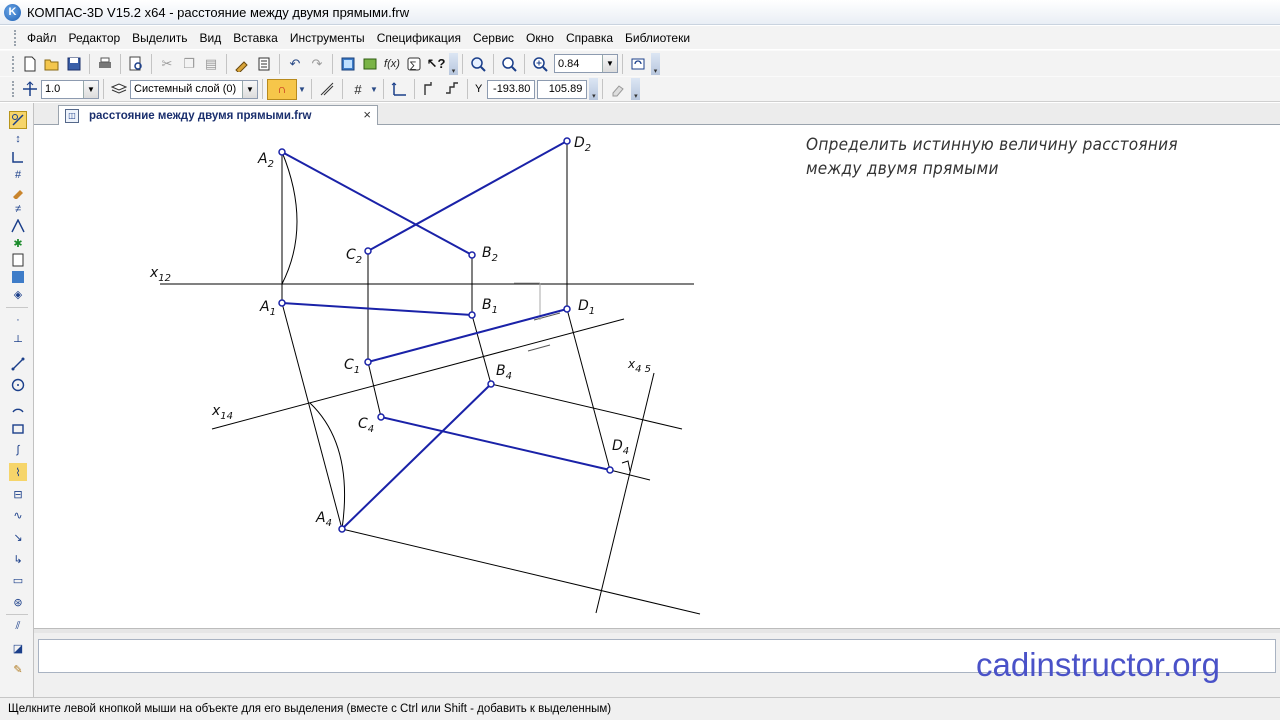 This screenshot has width=1280, height=720. Describe the element at coordinates (368, 362) in the screenshot. I see `point-c1` at that location.